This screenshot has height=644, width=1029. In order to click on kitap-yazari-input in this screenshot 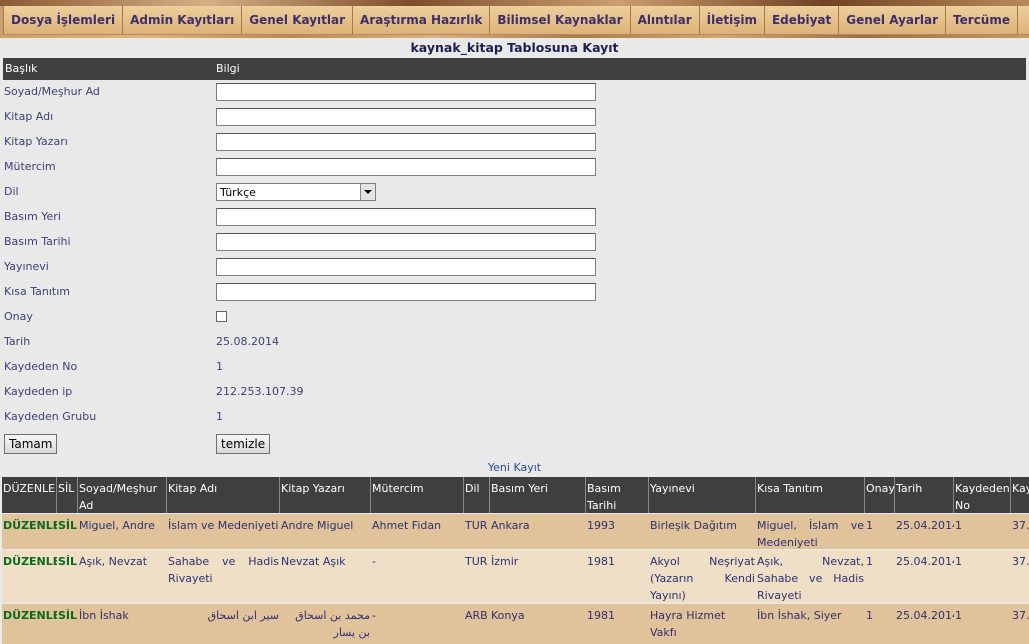, I will do `click(406, 142)`.